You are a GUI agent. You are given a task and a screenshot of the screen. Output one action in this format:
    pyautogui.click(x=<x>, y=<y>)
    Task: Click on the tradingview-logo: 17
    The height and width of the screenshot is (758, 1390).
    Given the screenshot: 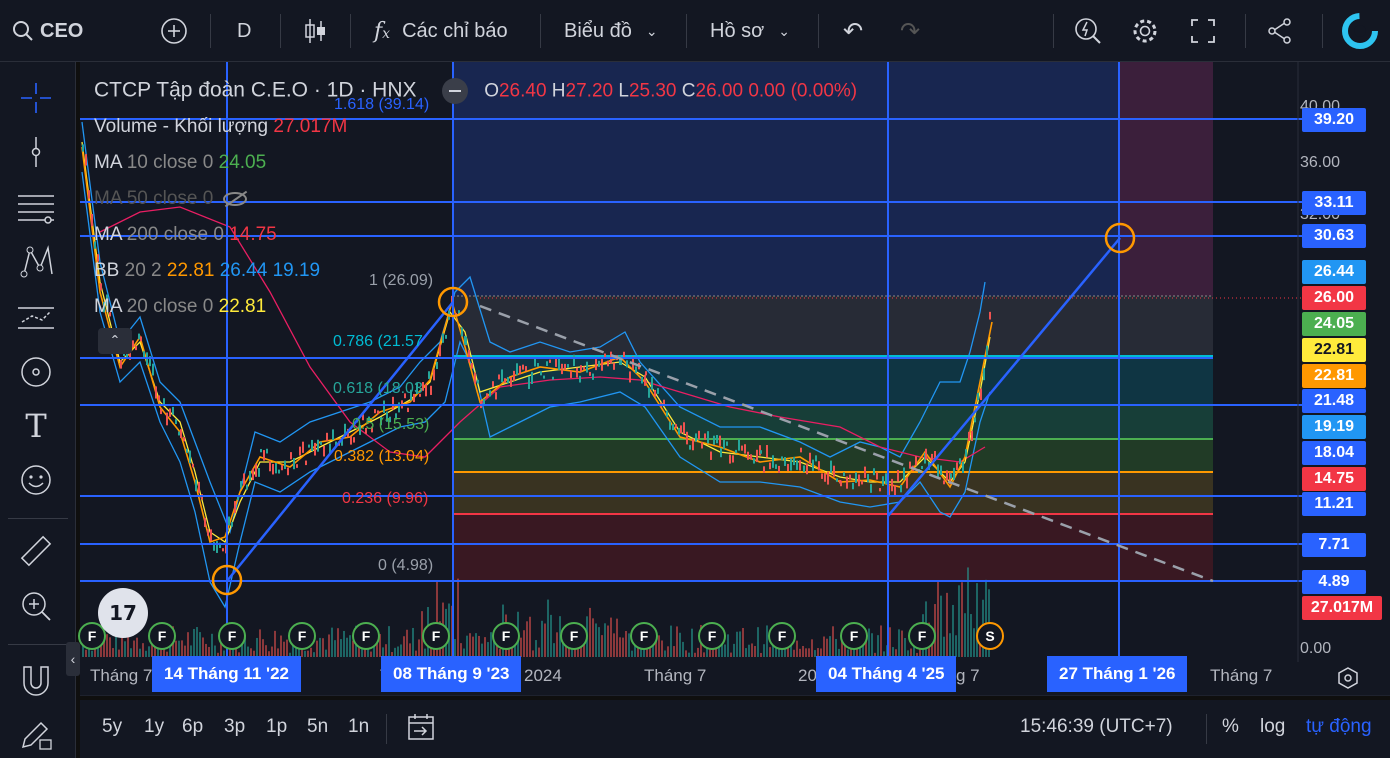 What is the action you would take?
    pyautogui.click(x=123, y=613)
    